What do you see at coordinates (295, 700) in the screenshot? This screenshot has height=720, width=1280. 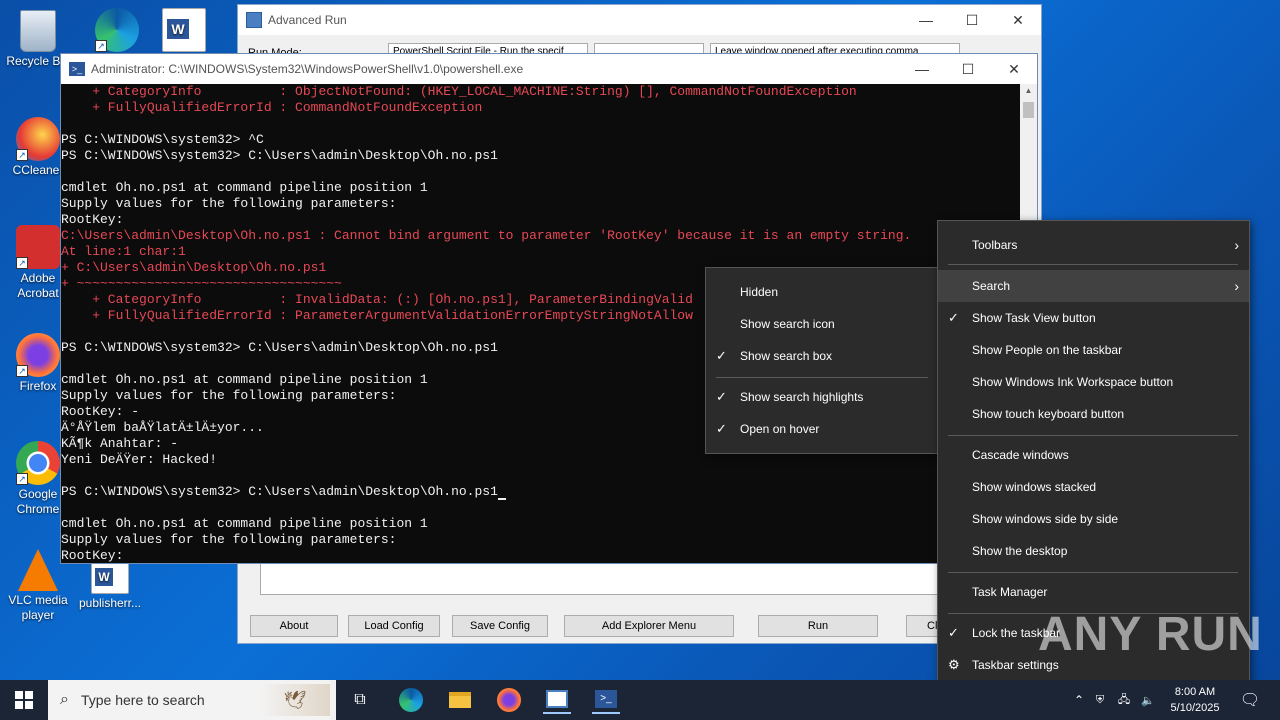 I see `search-highlight-image-icon: 🕊` at bounding box center [295, 700].